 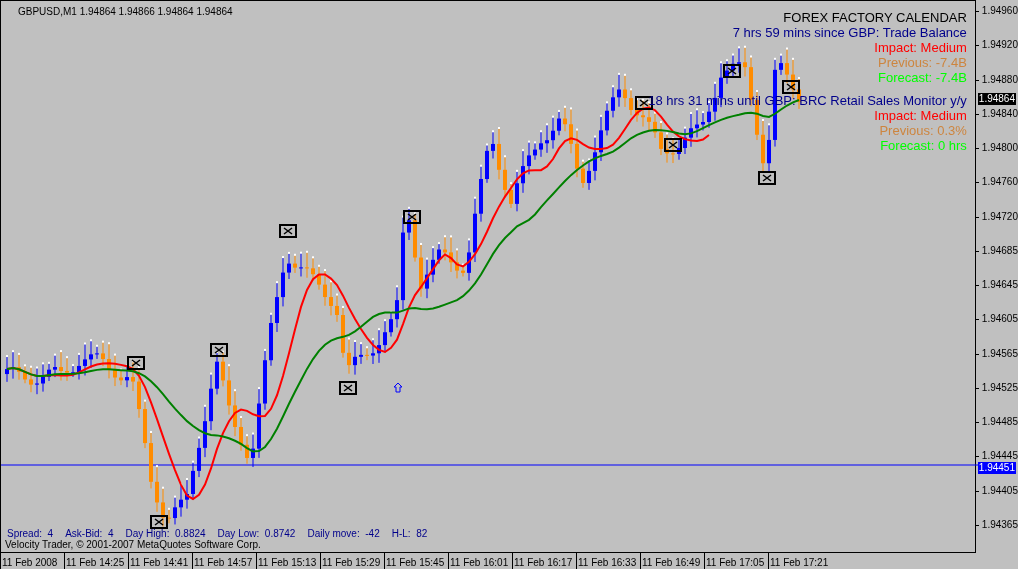 I want to click on time-tick-label: 11 Feb 14:57, so click(x=223, y=563).